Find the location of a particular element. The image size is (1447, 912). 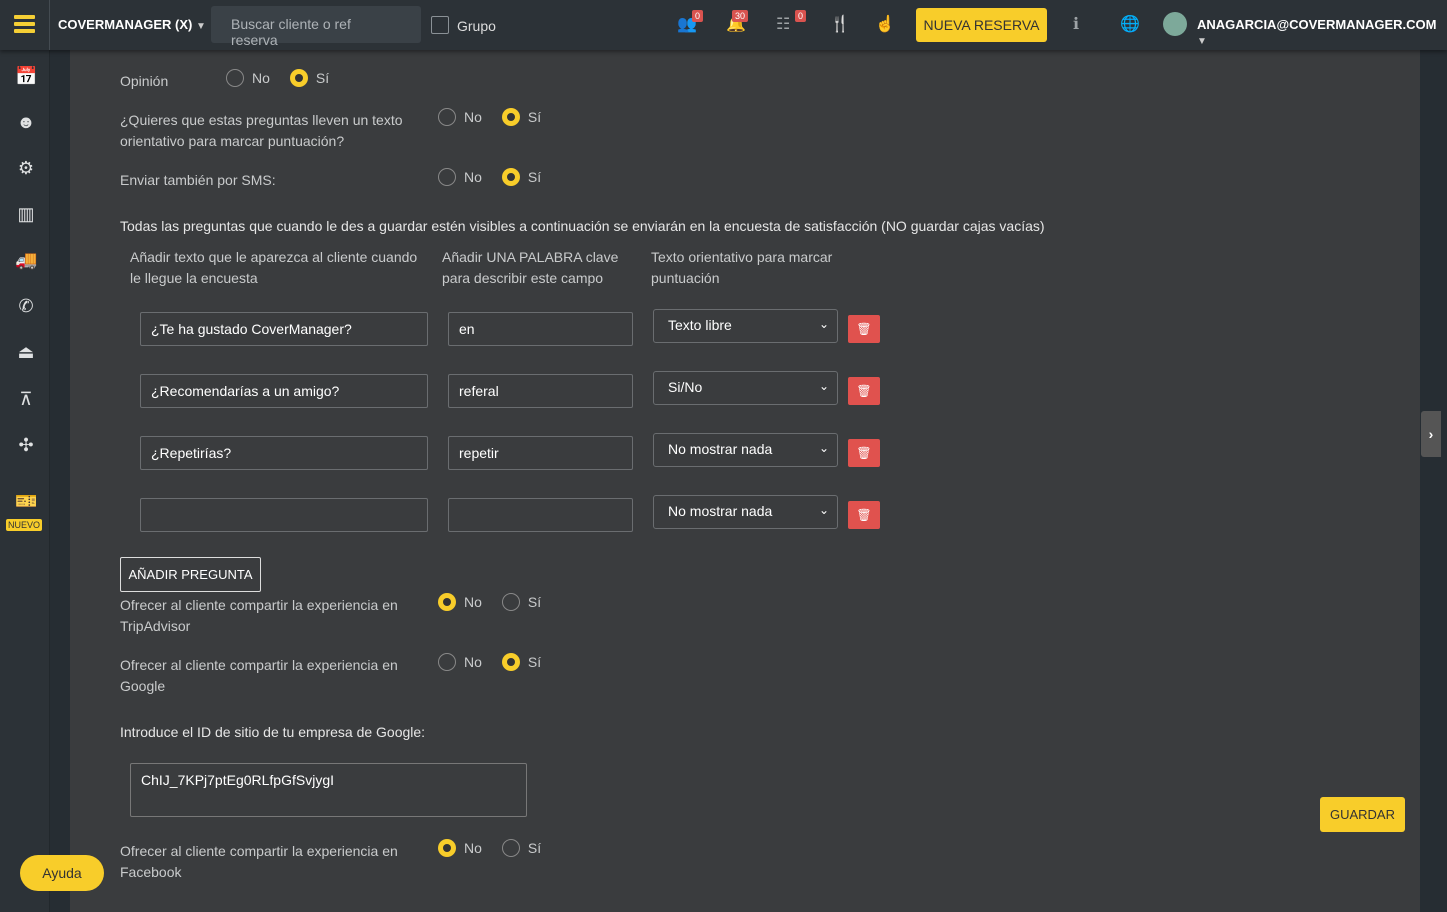

opinion-radio-group: No Sí is located at coordinates (284, 78).